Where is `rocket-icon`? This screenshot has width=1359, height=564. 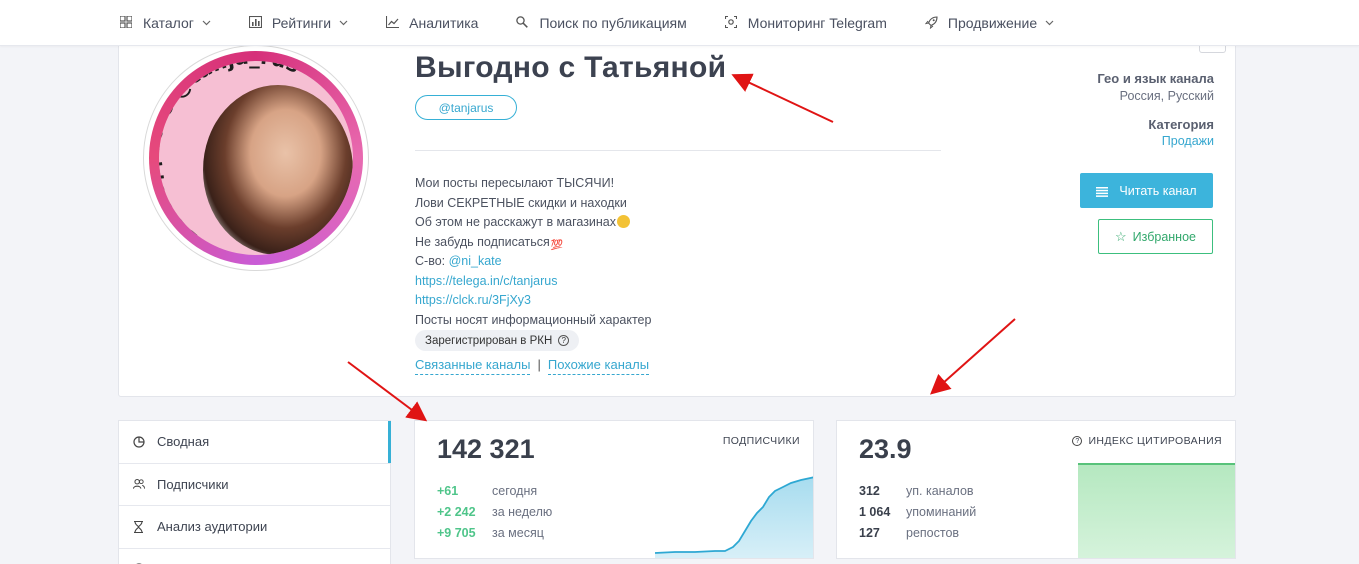 rocket-icon is located at coordinates (931, 22).